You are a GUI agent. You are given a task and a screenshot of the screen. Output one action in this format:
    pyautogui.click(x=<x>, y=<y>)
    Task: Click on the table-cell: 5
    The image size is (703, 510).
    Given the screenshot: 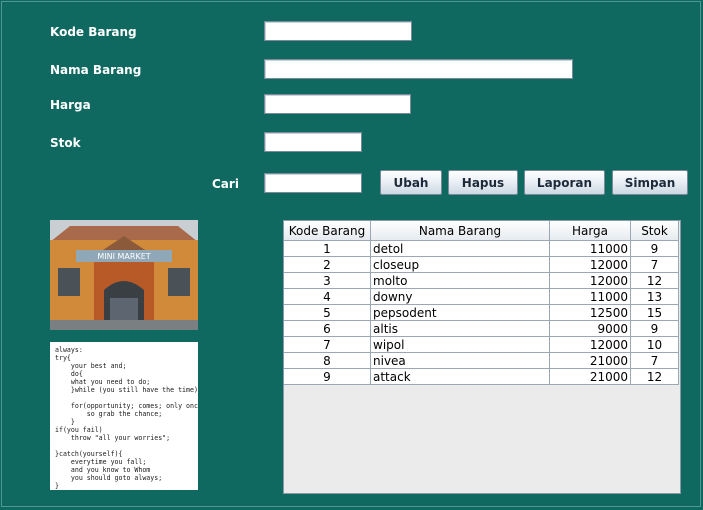 What is the action you would take?
    pyautogui.click(x=327, y=312)
    